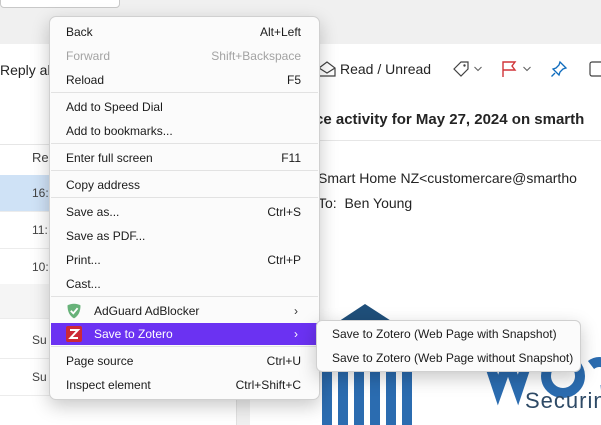  I want to click on menu-item-adguard-adblocker: AdGuard AdBlocker ›, so click(184, 311).